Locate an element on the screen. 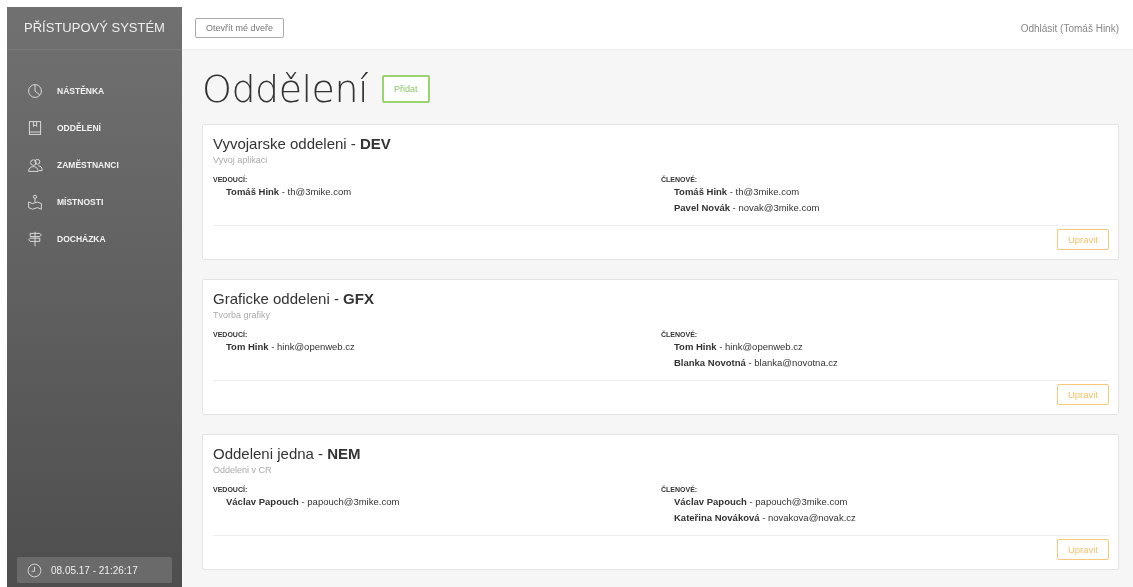 The image size is (1133, 587). open-doors-button: Otevřít mé dveře is located at coordinates (240, 28).